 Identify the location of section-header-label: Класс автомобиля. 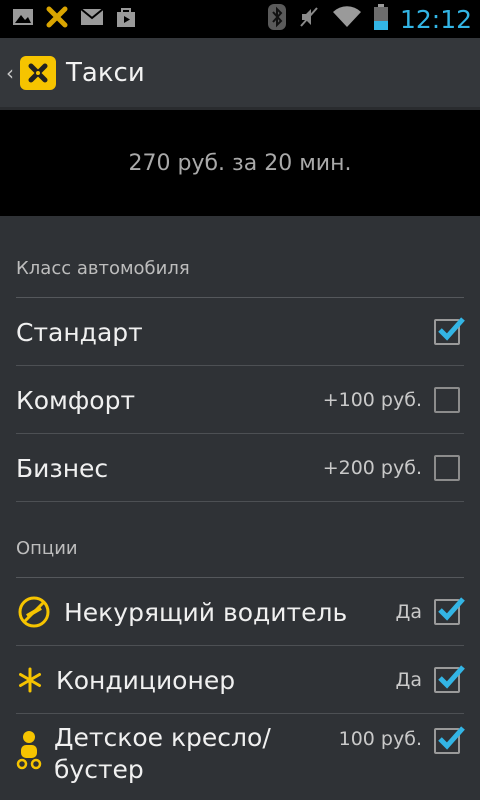
(103, 268).